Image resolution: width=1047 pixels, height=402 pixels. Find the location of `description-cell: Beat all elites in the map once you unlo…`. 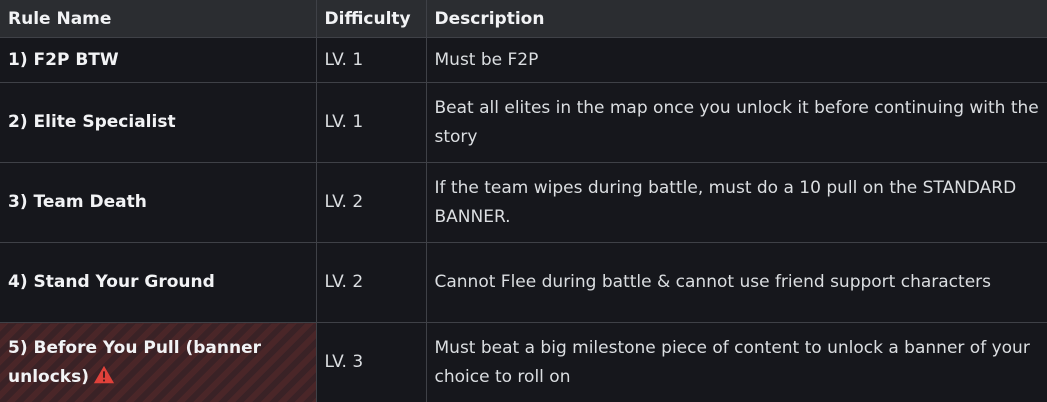

description-cell: Beat all elites in the map once you unlo… is located at coordinates (736, 123).